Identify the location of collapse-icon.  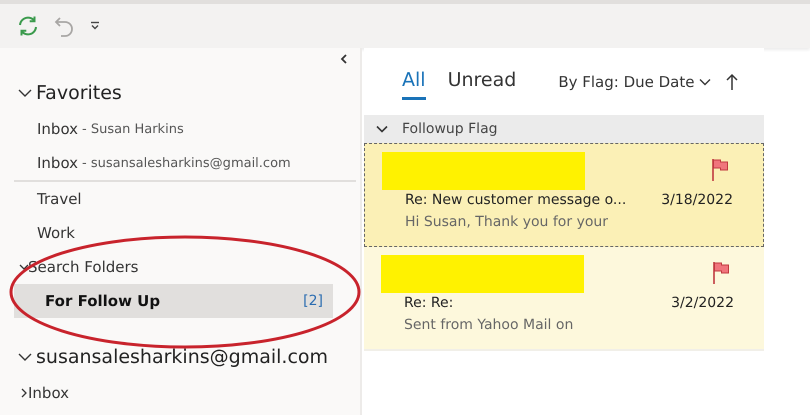
(344, 59).